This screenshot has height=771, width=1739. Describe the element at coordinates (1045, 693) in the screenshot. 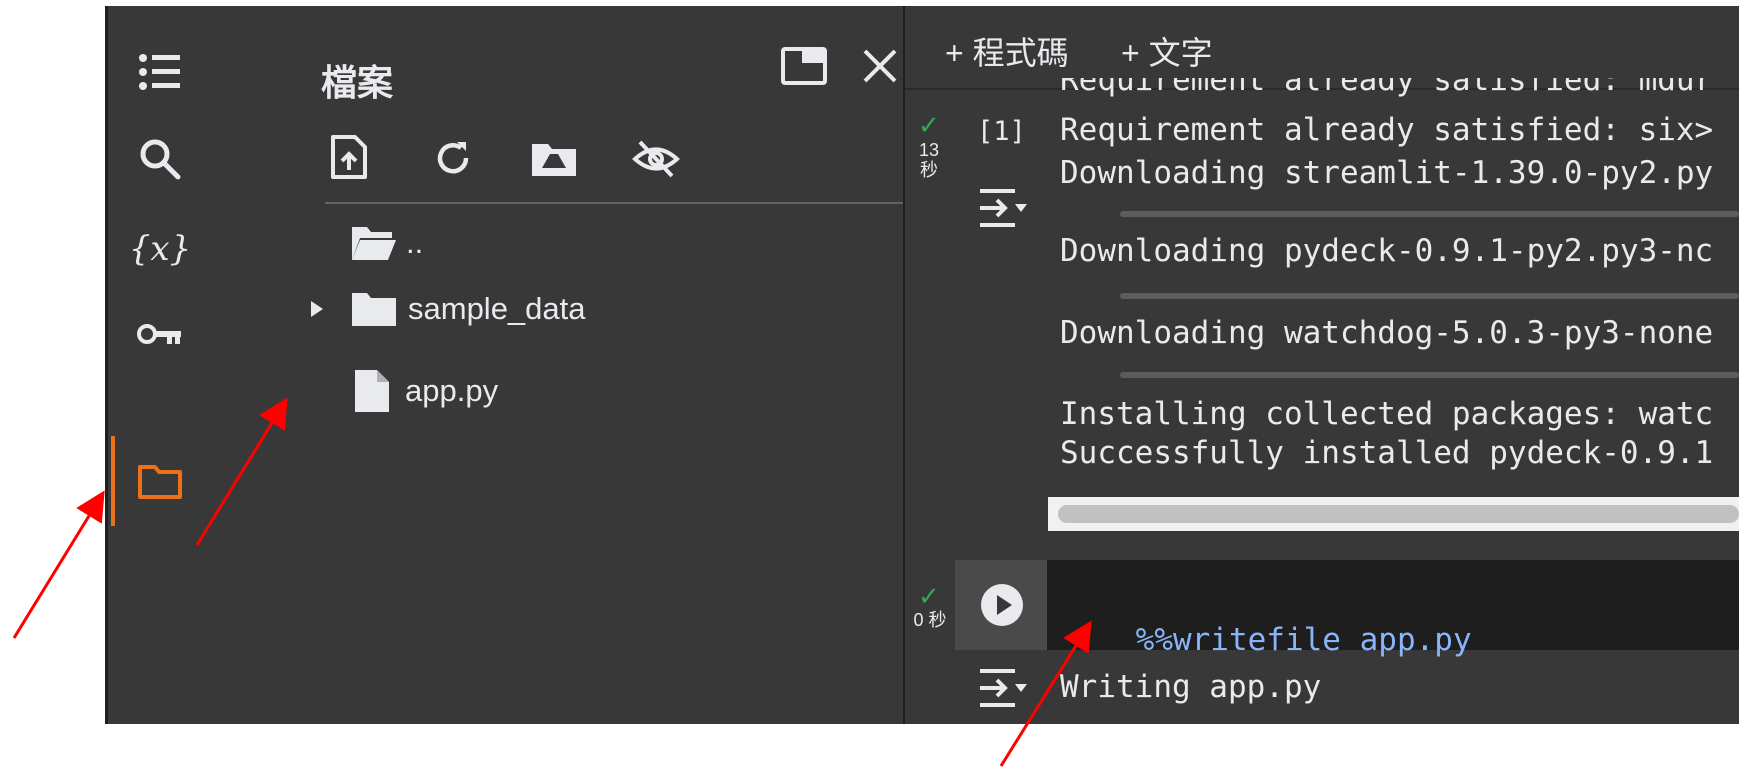

I see `arrow-to-writefile` at that location.